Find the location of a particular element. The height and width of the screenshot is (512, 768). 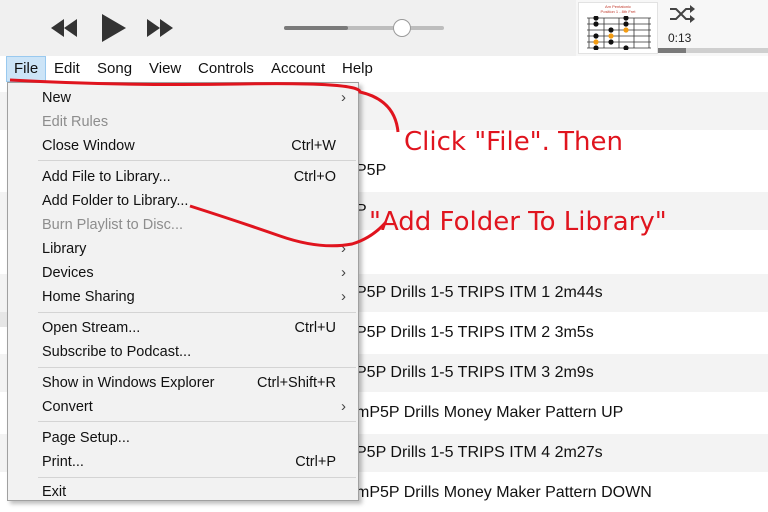

menu-item-exit: Exit is located at coordinates (183, 492).